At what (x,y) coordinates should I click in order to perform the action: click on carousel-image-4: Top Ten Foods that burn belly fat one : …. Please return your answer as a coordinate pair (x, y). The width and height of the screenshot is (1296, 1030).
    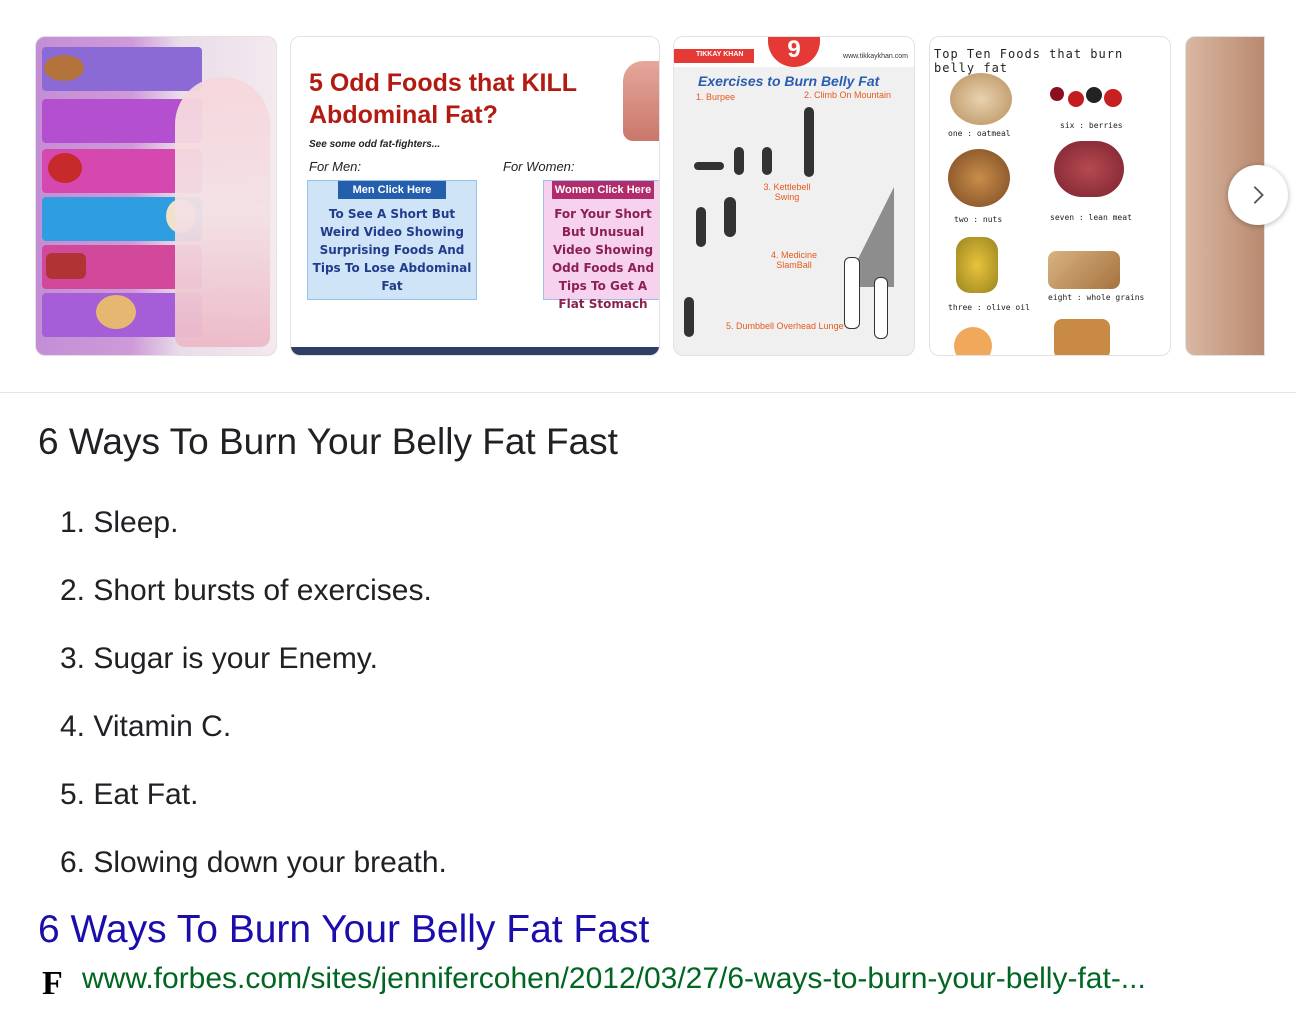
    Looking at the image, I should click on (1050, 196).